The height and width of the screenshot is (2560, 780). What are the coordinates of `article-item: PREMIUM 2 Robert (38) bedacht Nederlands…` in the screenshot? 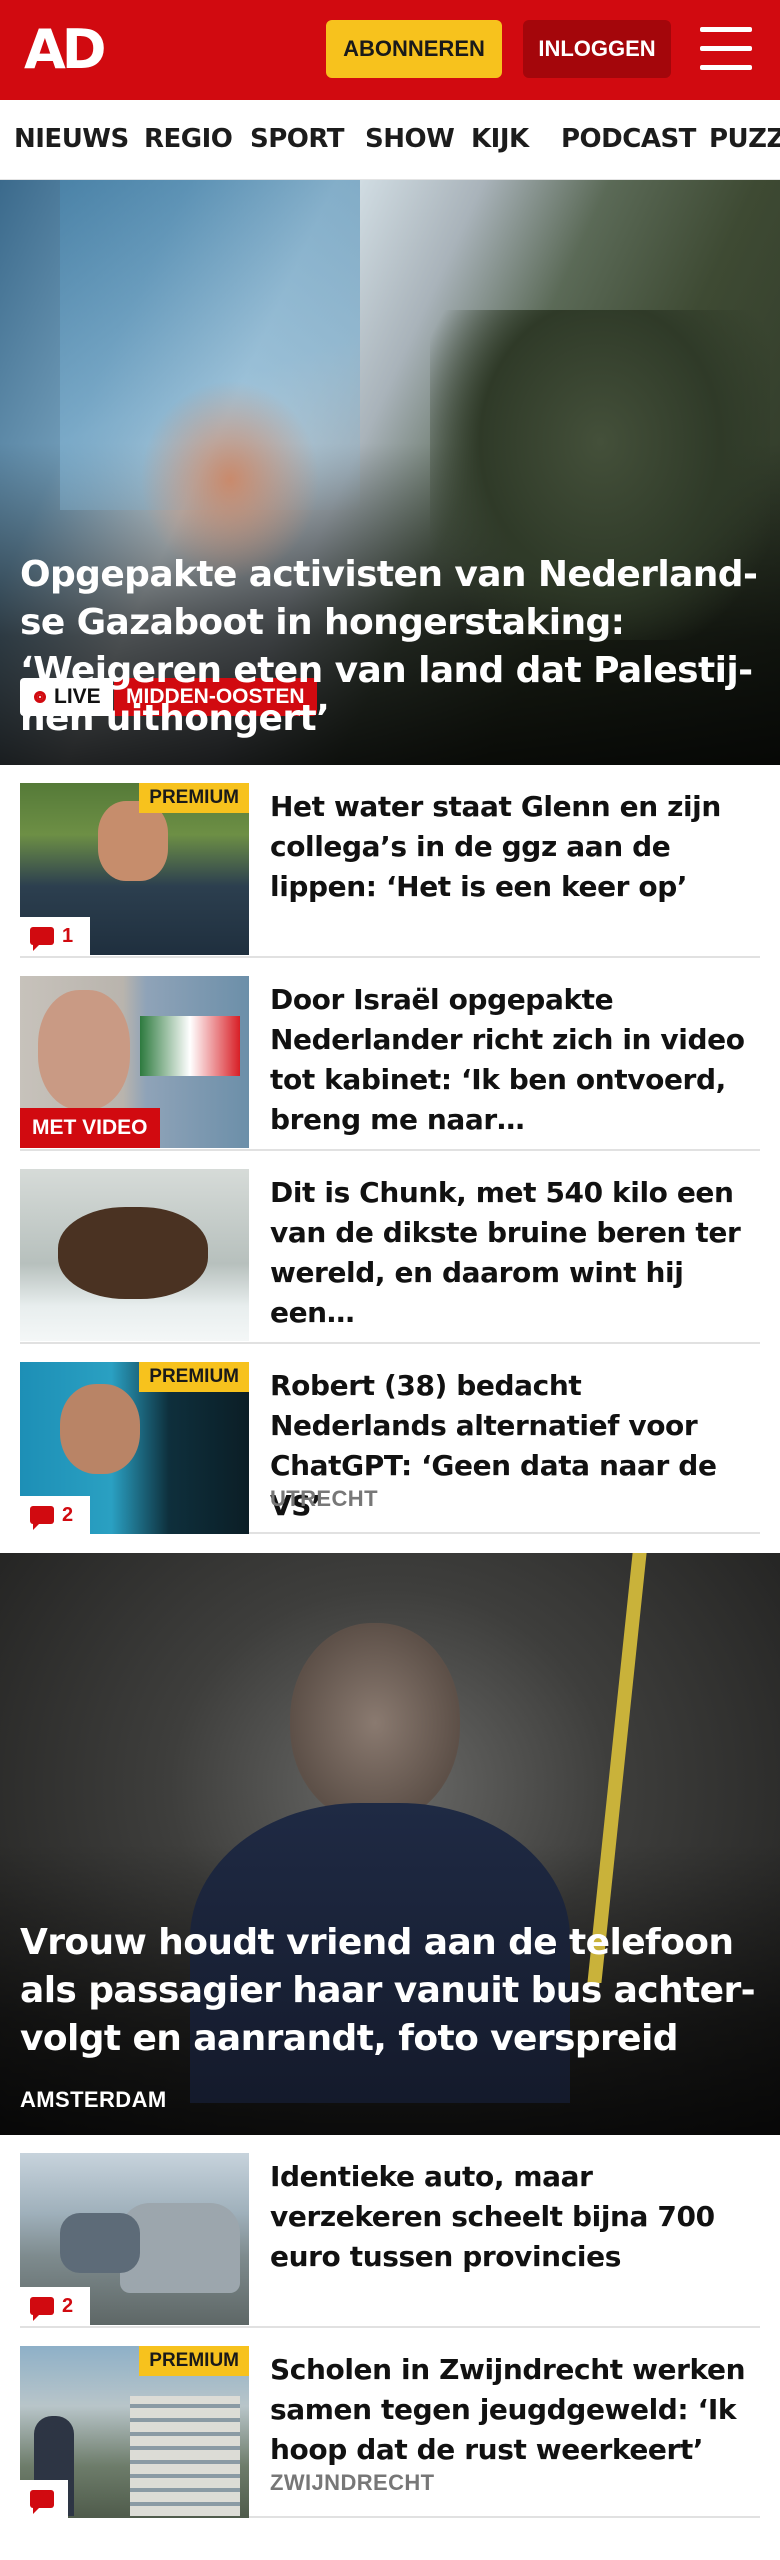 It's located at (390, 1439).